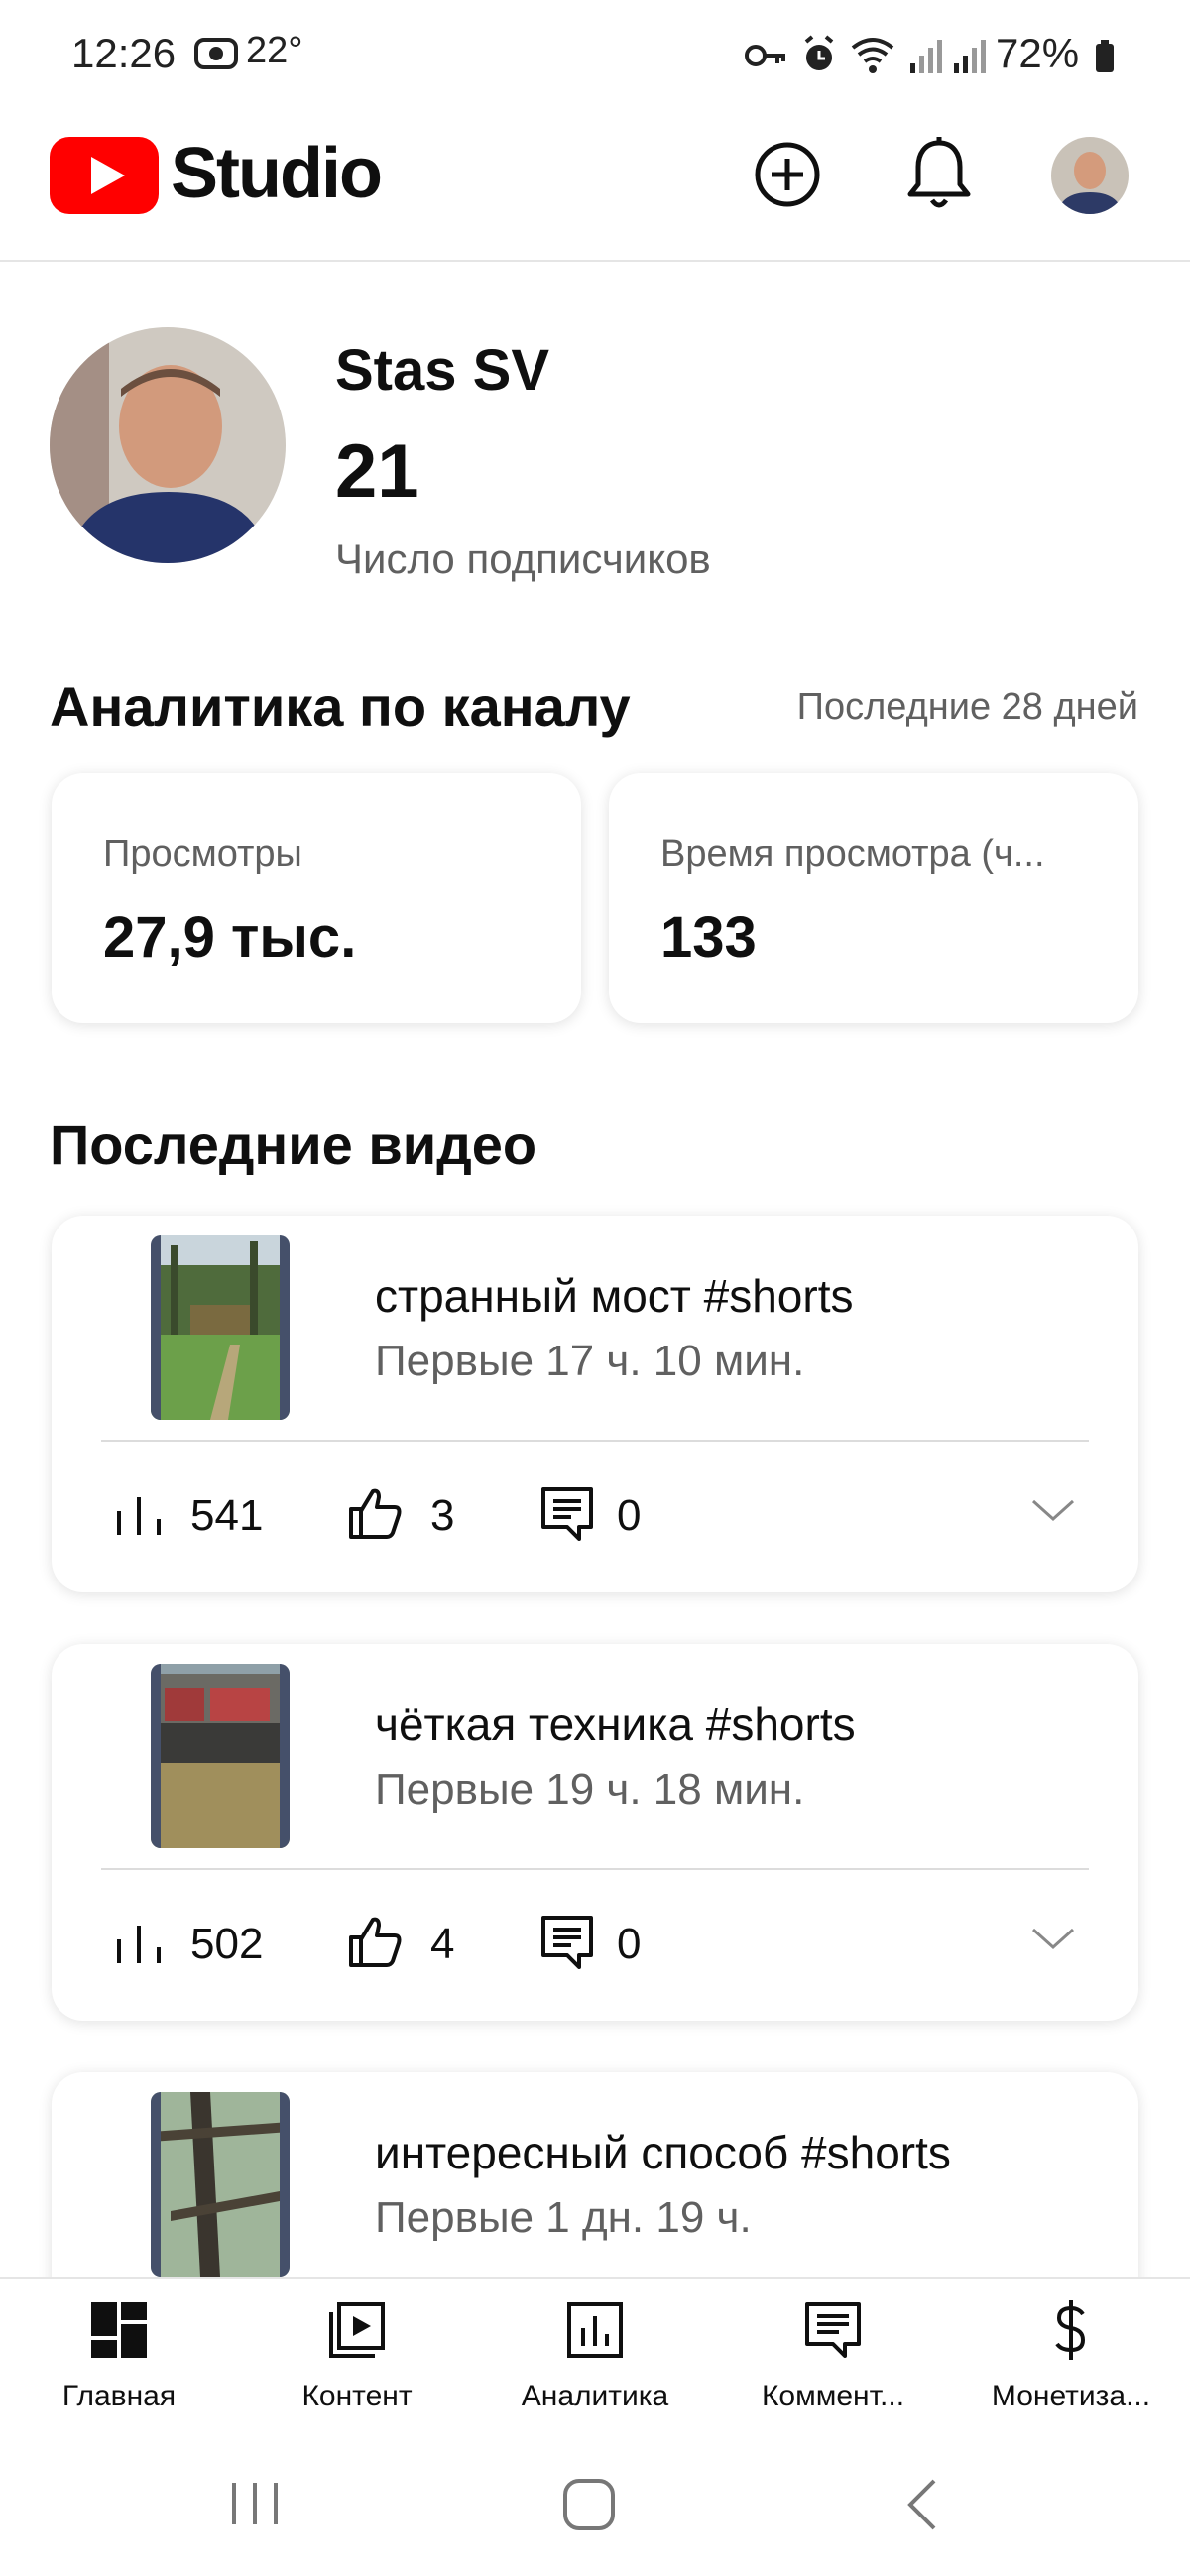  What do you see at coordinates (202, 854) in the screenshot?
I see `metric-label: Просмотры` at bounding box center [202, 854].